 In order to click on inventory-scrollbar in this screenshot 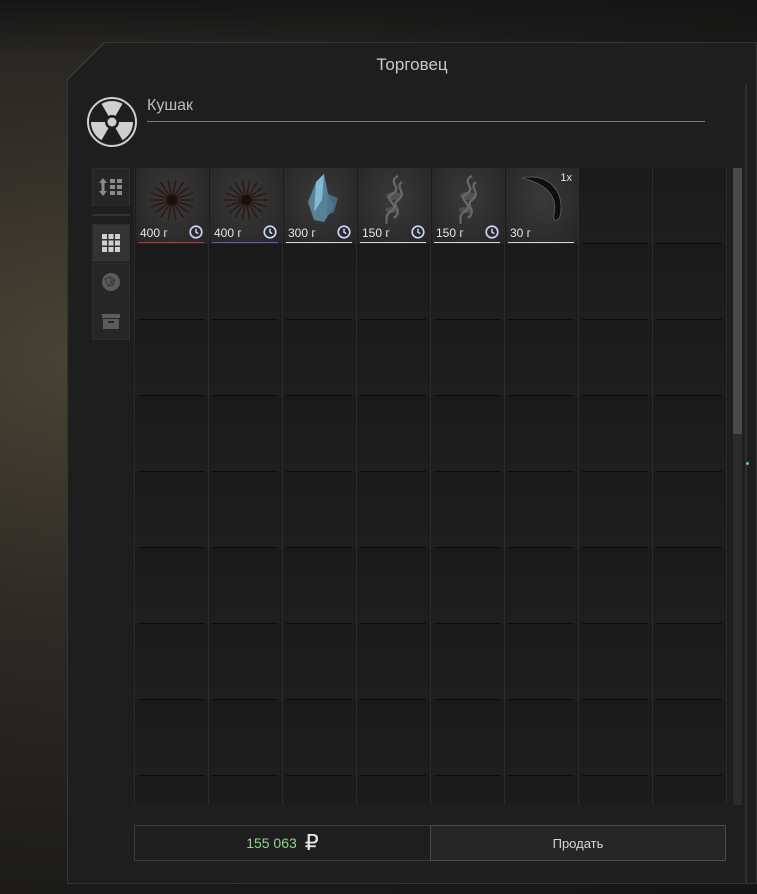, I will do `click(737, 486)`.